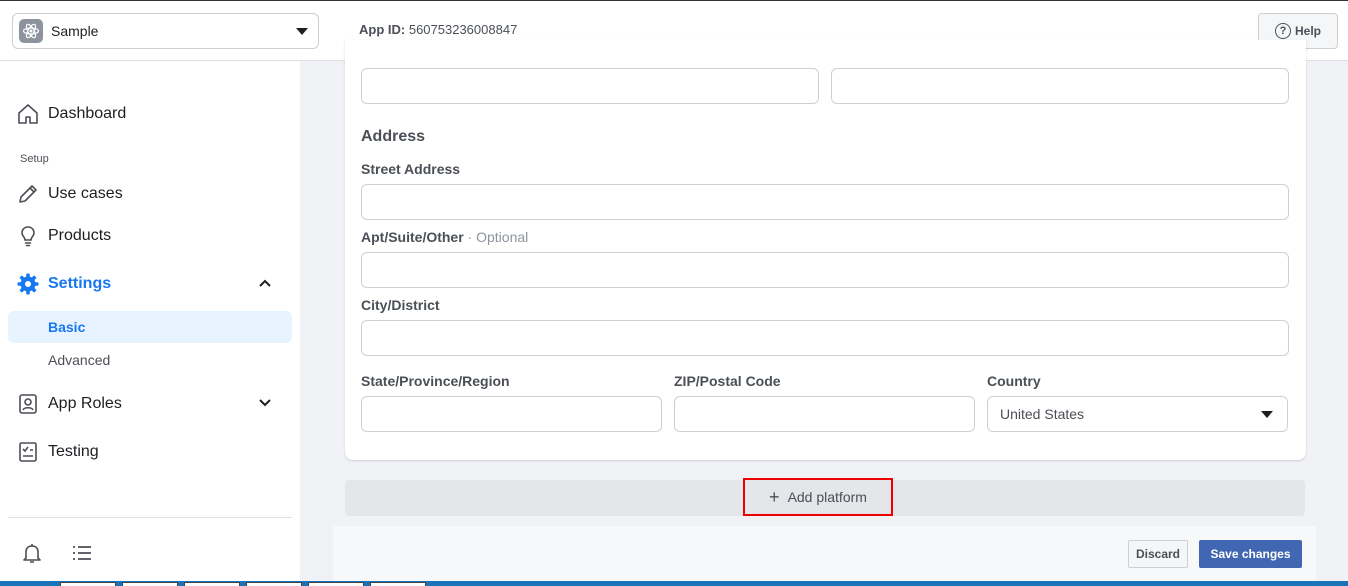 Image resolution: width=1348 pixels, height=586 pixels. I want to click on sidebar-item-label: Testing, so click(73, 451).